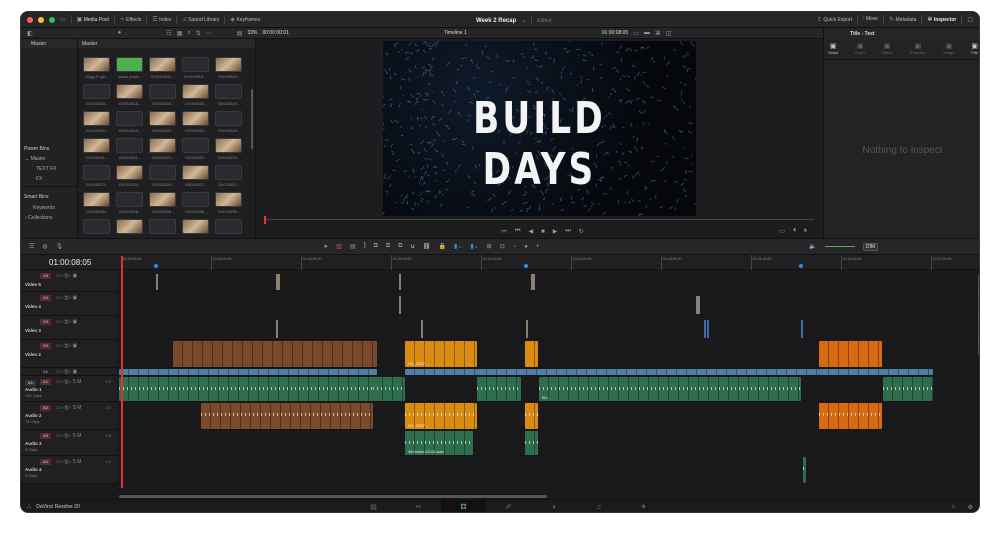 Image resolution: width=1000 pixels, height=540 pixels. What do you see at coordinates (198, 33) in the screenshot?
I see `sort-icon: ⇅` at bounding box center [198, 33].